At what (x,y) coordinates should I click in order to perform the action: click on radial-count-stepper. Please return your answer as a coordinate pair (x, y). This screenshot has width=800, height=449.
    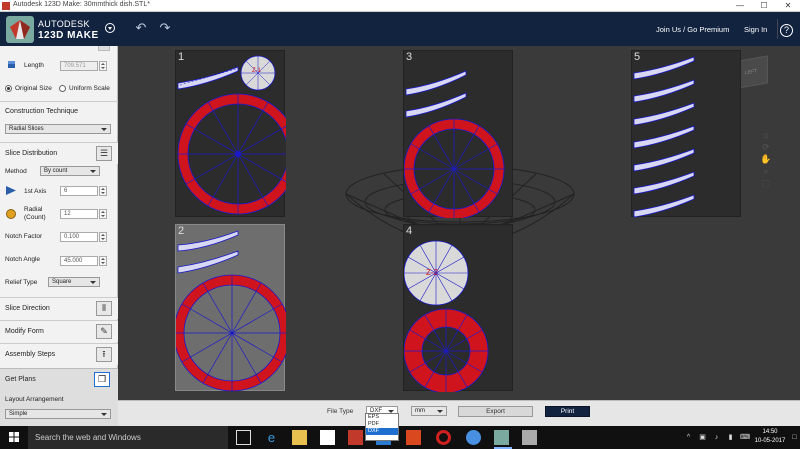
    Looking at the image, I should click on (103, 214).